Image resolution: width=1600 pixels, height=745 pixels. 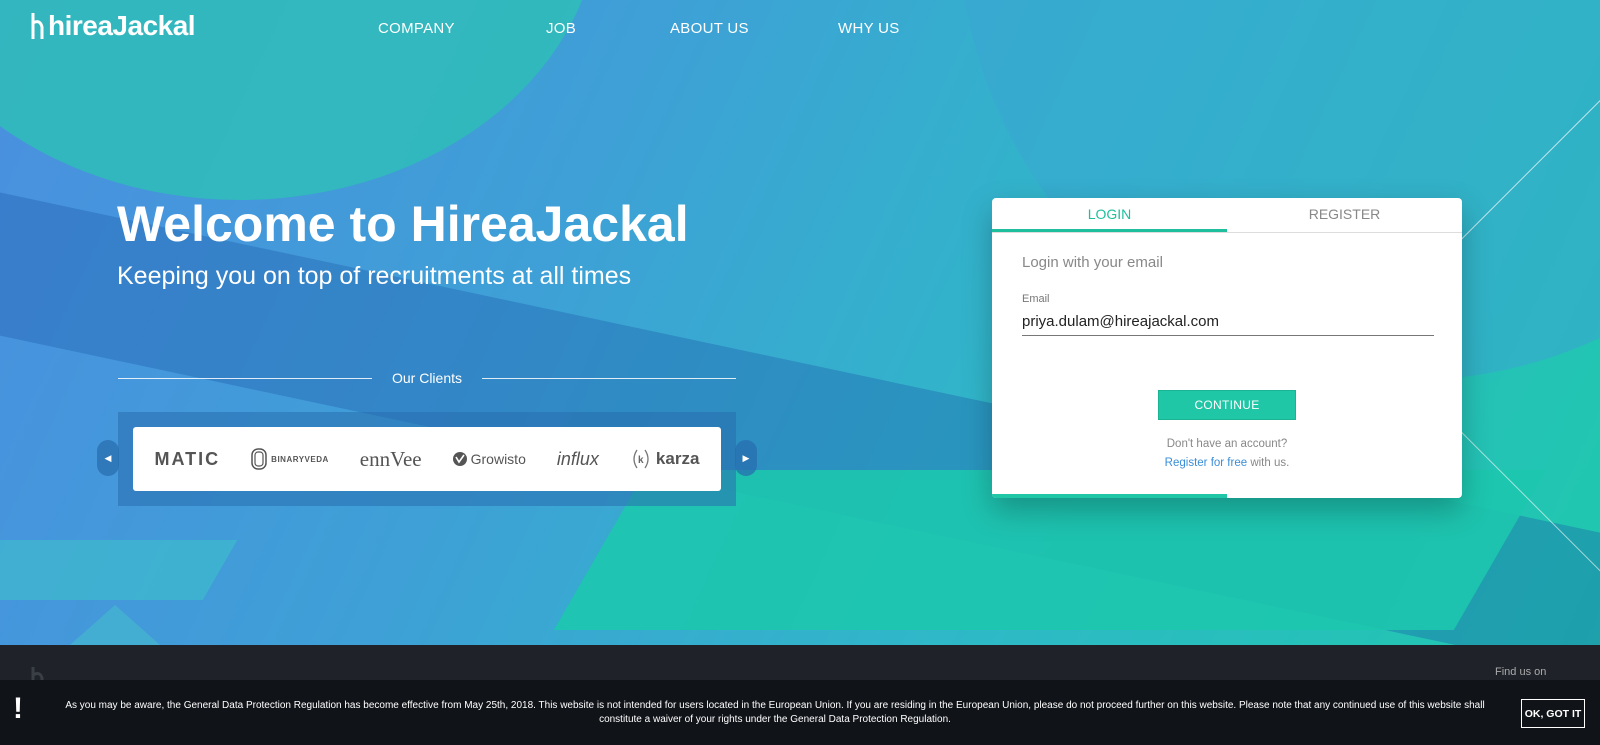 What do you see at coordinates (1109, 496) in the screenshot?
I see `login-progress-bar` at bounding box center [1109, 496].